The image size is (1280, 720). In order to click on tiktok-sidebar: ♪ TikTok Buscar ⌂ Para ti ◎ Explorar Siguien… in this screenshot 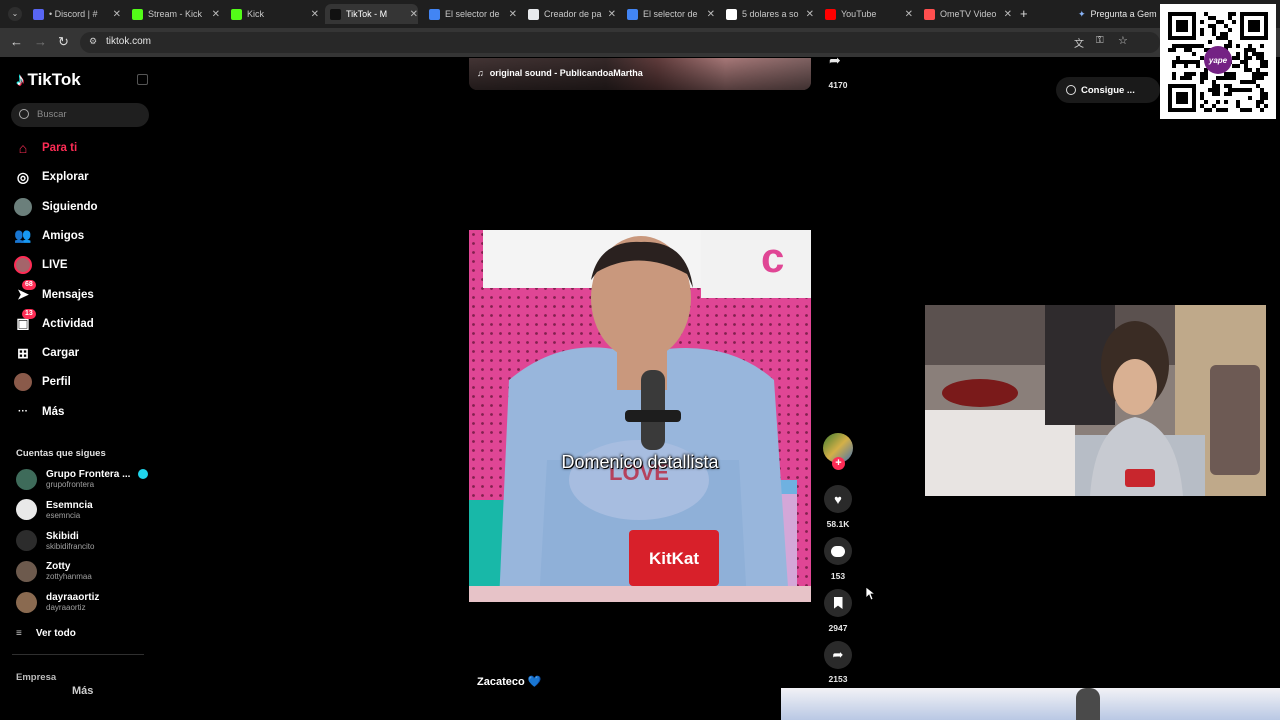, I will do `click(80, 389)`.